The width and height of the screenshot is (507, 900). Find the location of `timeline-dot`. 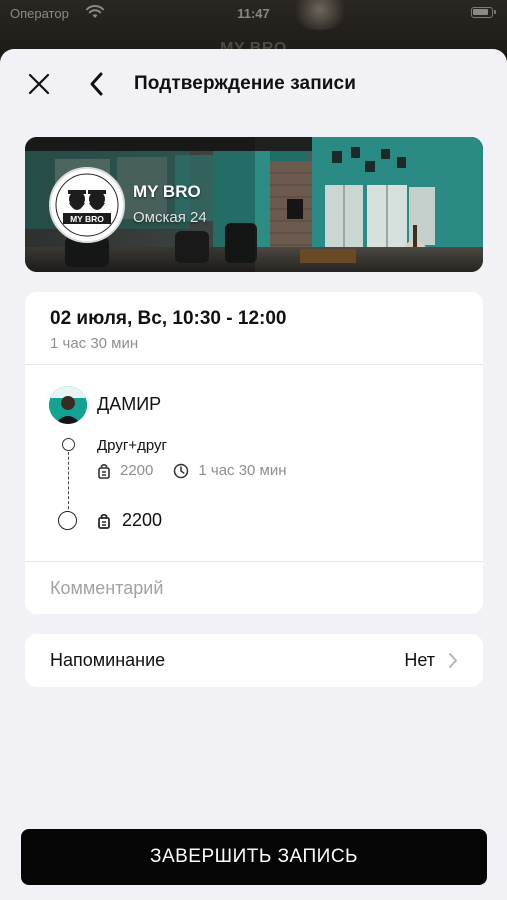

timeline-dot is located at coordinates (68, 444).